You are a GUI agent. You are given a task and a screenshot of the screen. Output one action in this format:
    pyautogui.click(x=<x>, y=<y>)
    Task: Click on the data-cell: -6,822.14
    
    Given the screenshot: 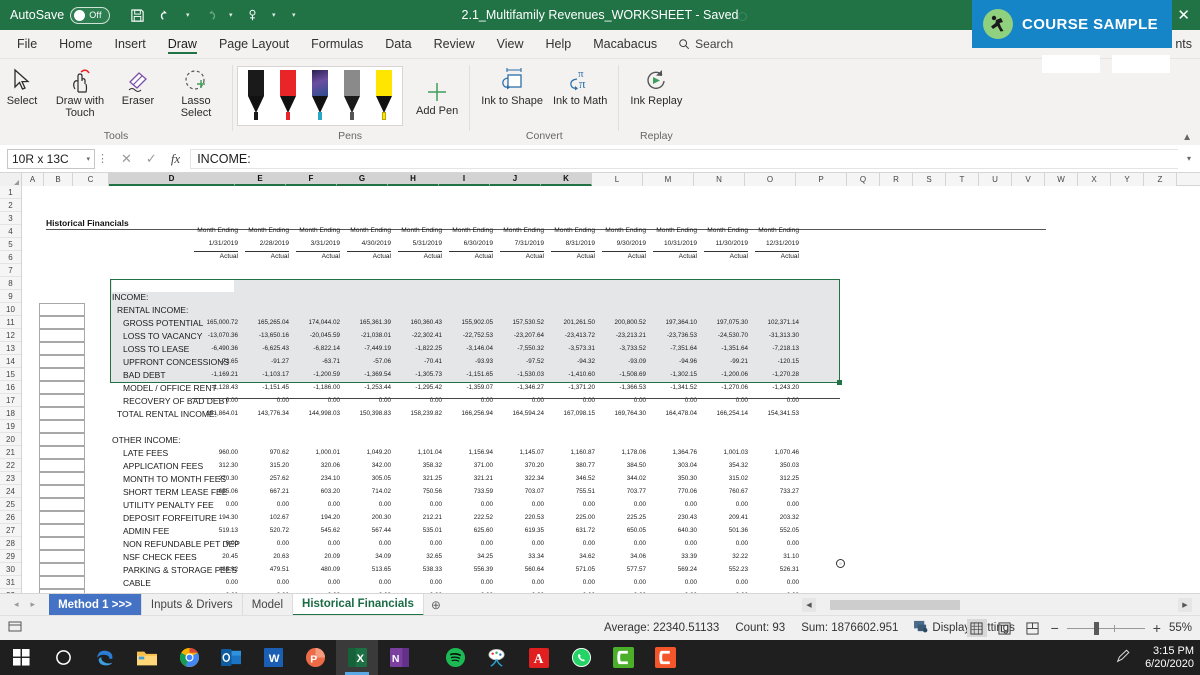 What is the action you would take?
    pyautogui.click(x=317, y=348)
    